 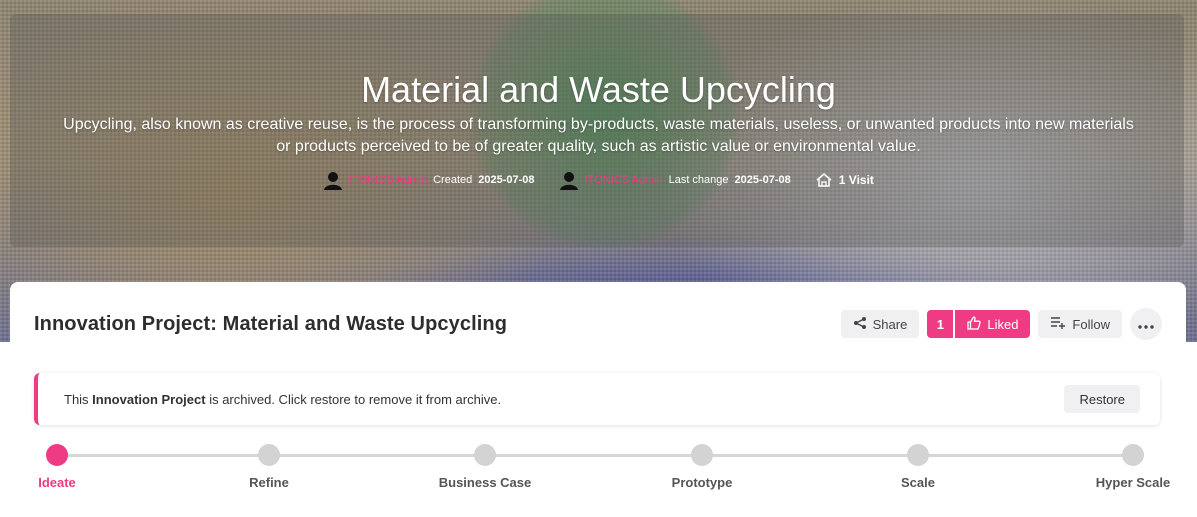 What do you see at coordinates (856, 180) in the screenshot?
I see `visit-count: 1 Visit` at bounding box center [856, 180].